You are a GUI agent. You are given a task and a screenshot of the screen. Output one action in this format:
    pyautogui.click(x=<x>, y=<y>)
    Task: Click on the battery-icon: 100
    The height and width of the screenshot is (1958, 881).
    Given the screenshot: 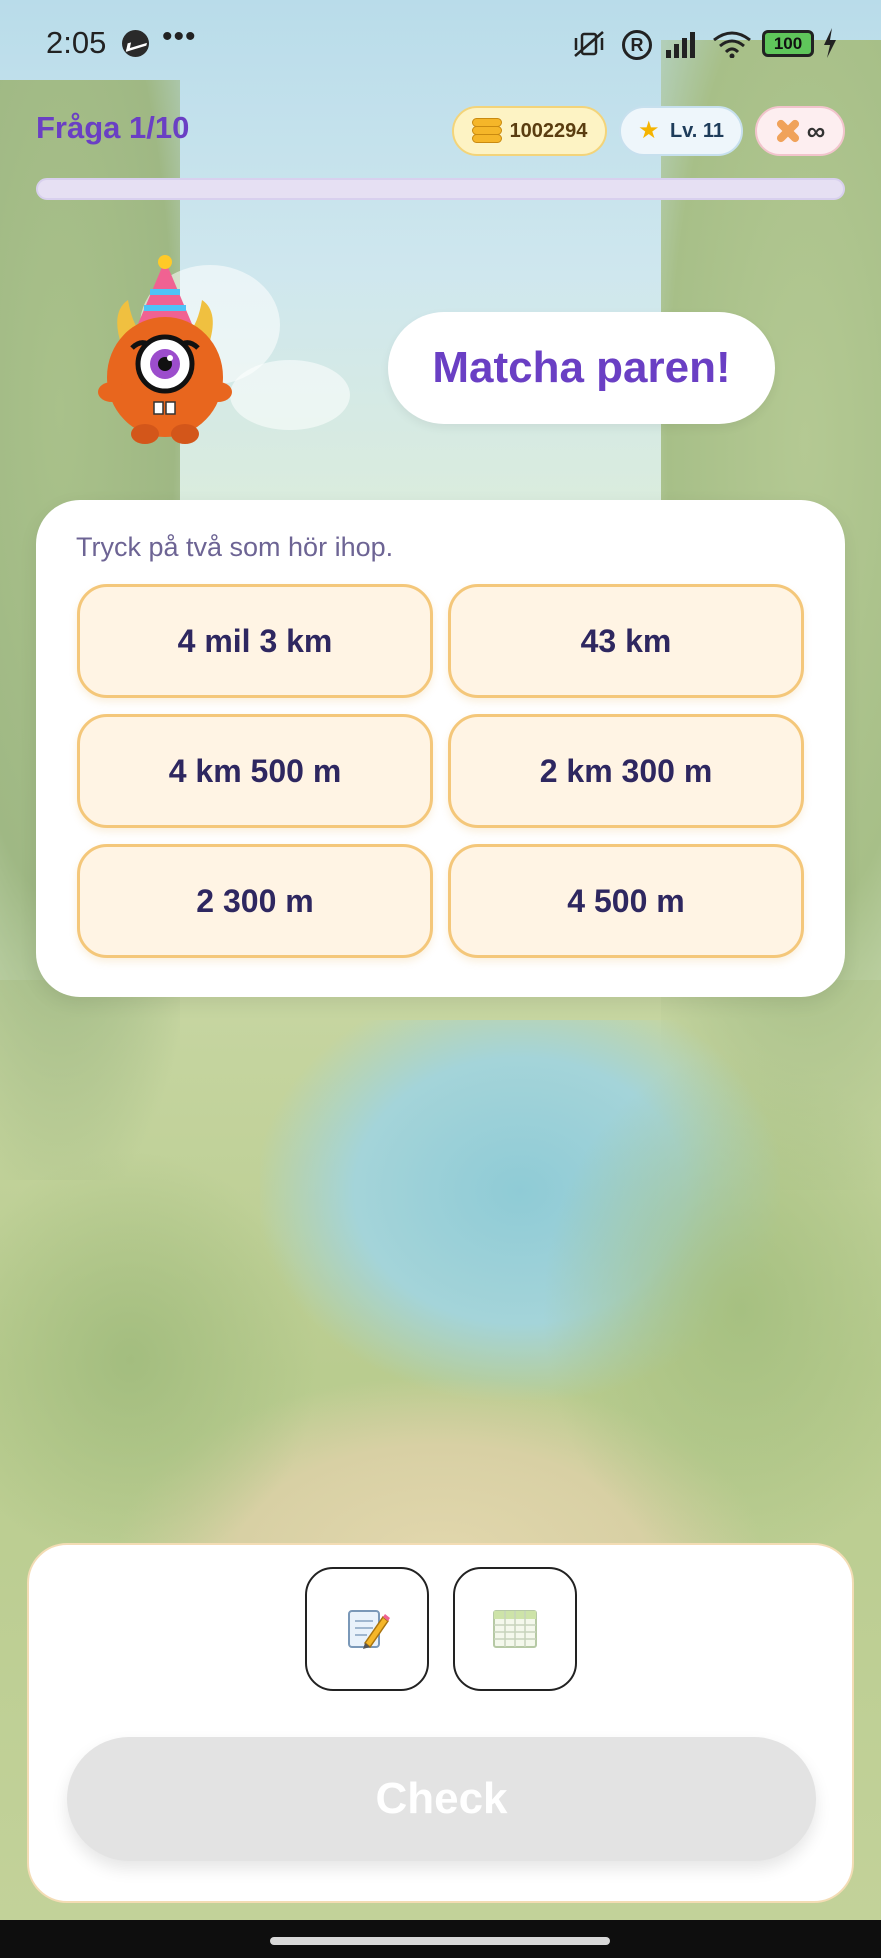 What is the action you would take?
    pyautogui.click(x=788, y=43)
    